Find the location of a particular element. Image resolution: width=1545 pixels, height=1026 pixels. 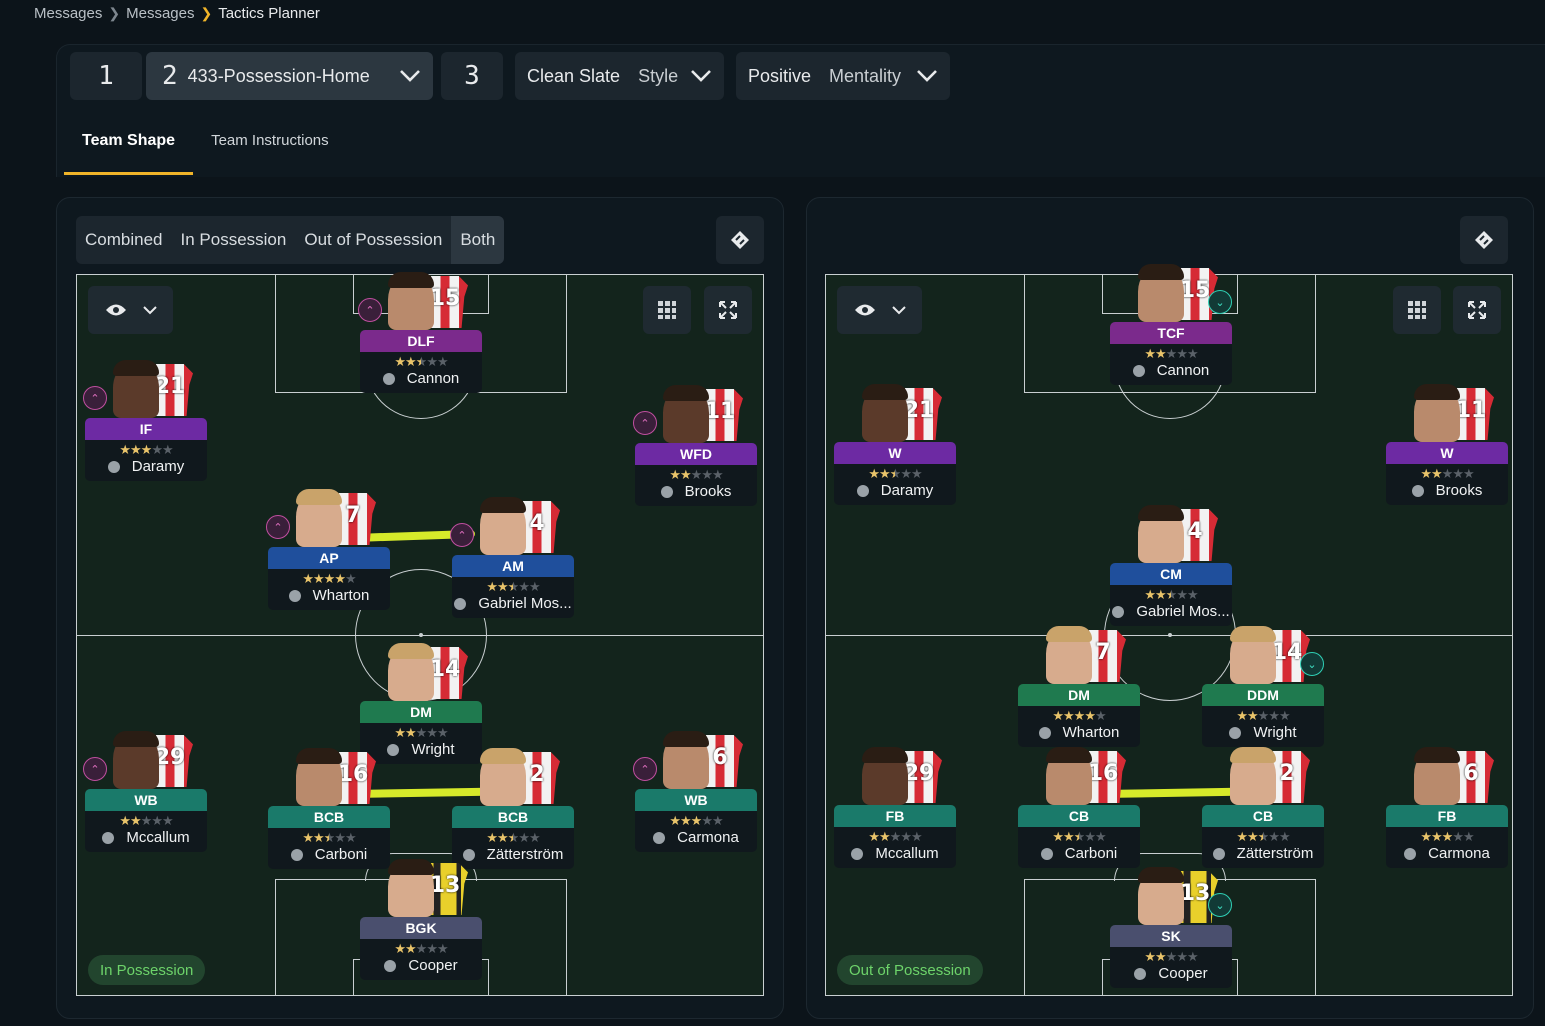

role-label: TCF is located at coordinates (1171, 333).